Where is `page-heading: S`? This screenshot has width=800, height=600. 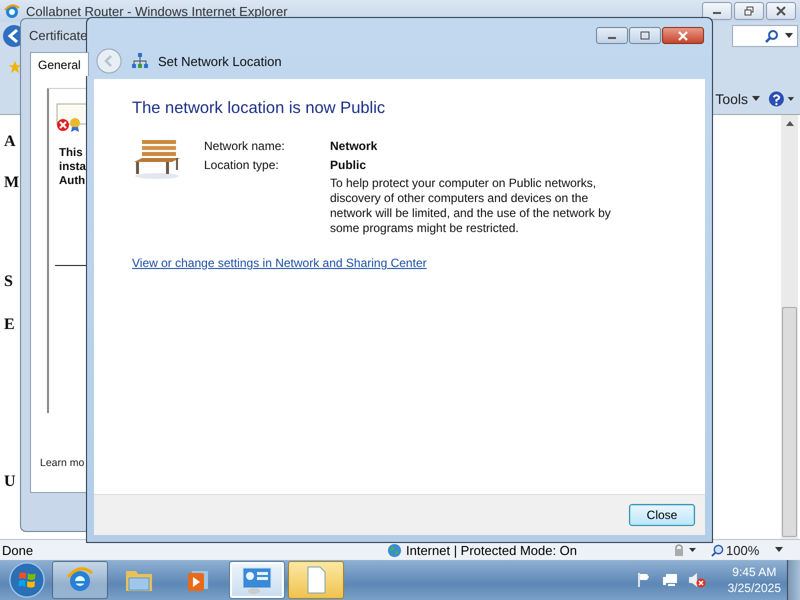 page-heading: S is located at coordinates (8, 282).